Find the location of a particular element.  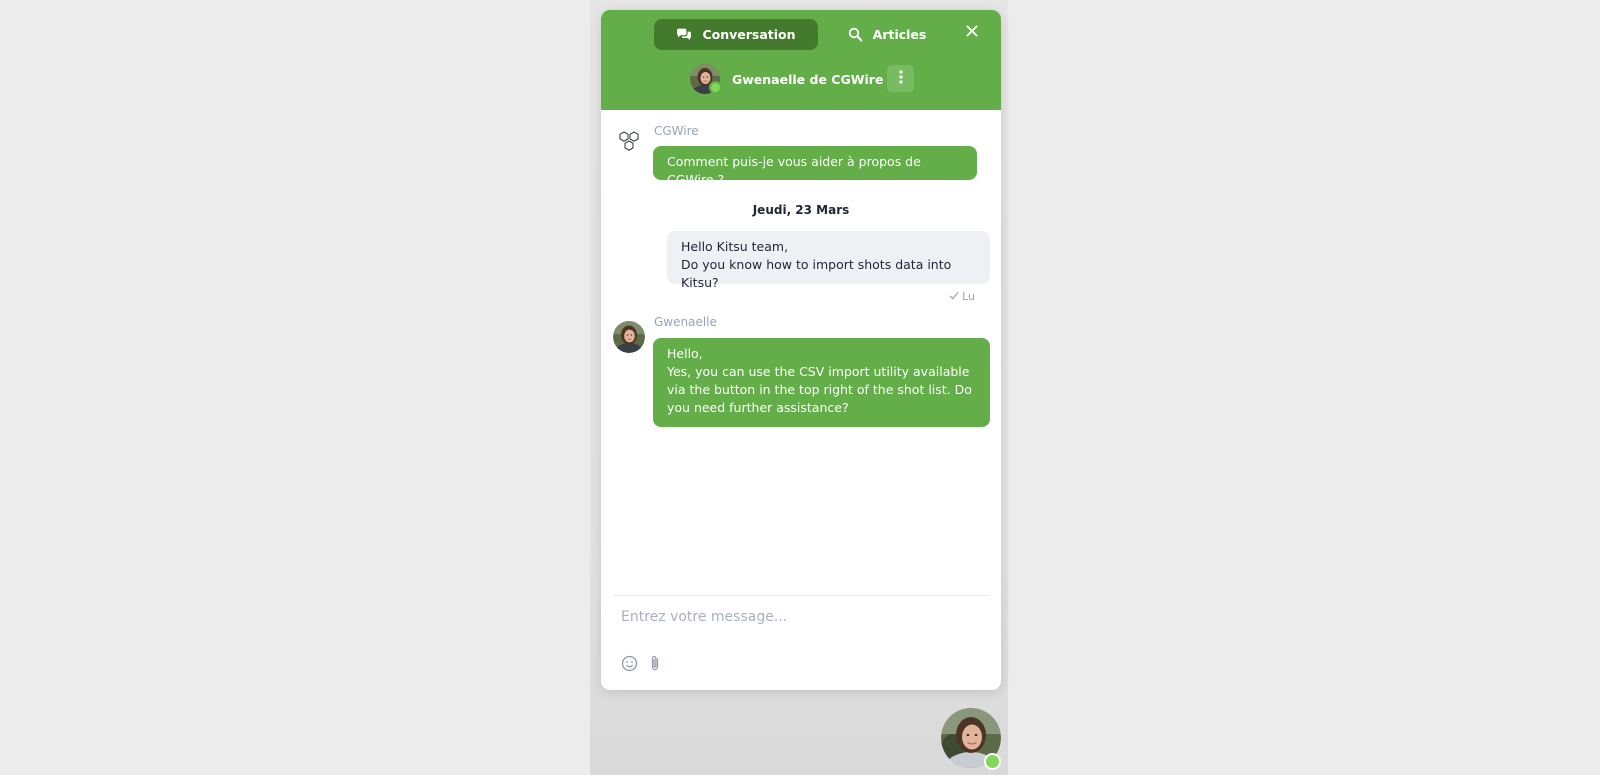

options-menu-button is located at coordinates (900, 78).